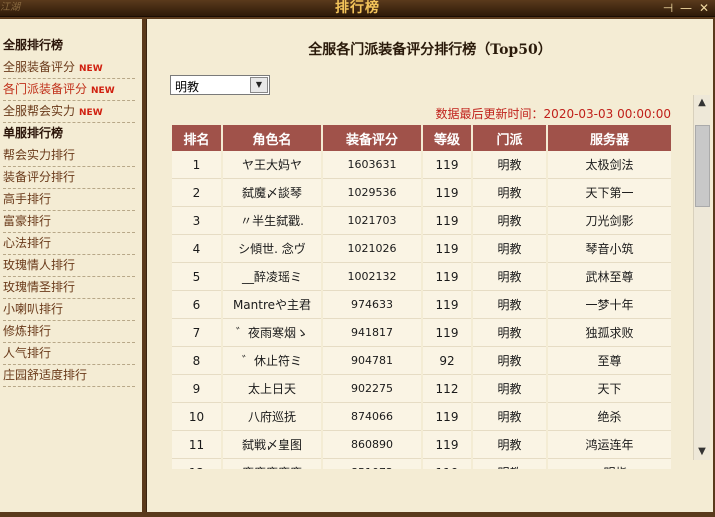 This screenshot has width=715, height=517. Describe the element at coordinates (69, 200) in the screenshot. I see `sidebar-item: 高手排行` at that location.